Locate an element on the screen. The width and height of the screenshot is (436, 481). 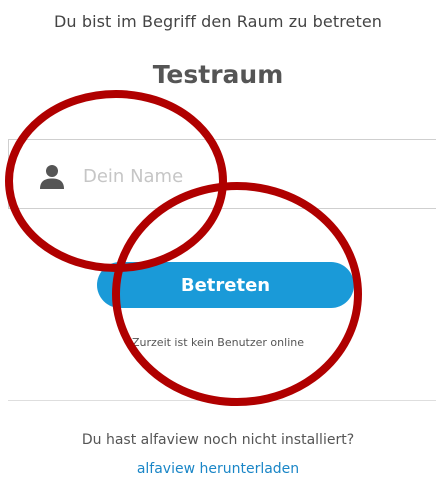
name-field is located at coordinates (222, 174).